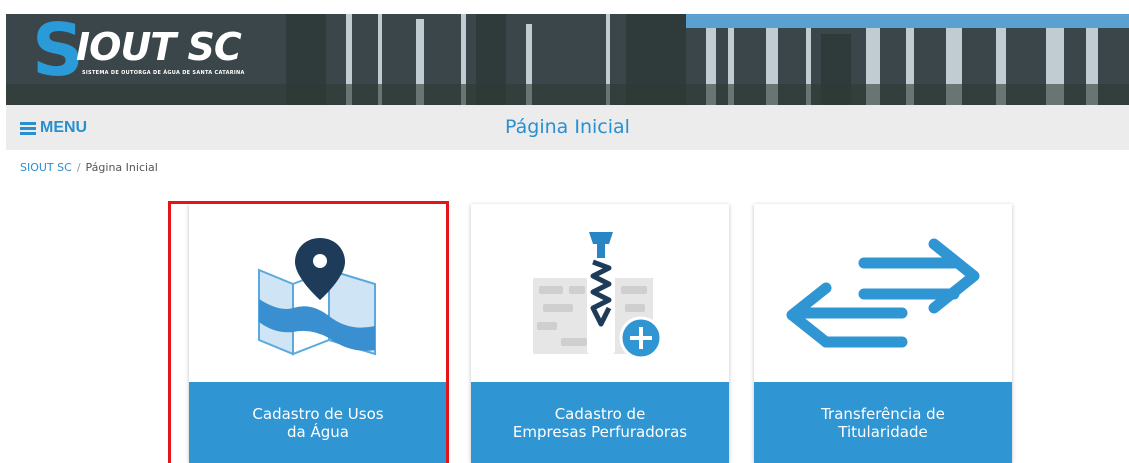 This screenshot has height=463, width=1129. Describe the element at coordinates (46, 167) in the screenshot. I see `breadcrumb-home-link: SIOUT SC` at that location.